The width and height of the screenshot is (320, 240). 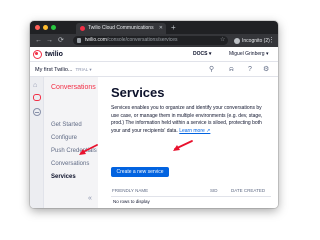 What do you see at coordinates (183, 145) in the screenshot?
I see `arrow-to-create-button-annotation` at bounding box center [183, 145].